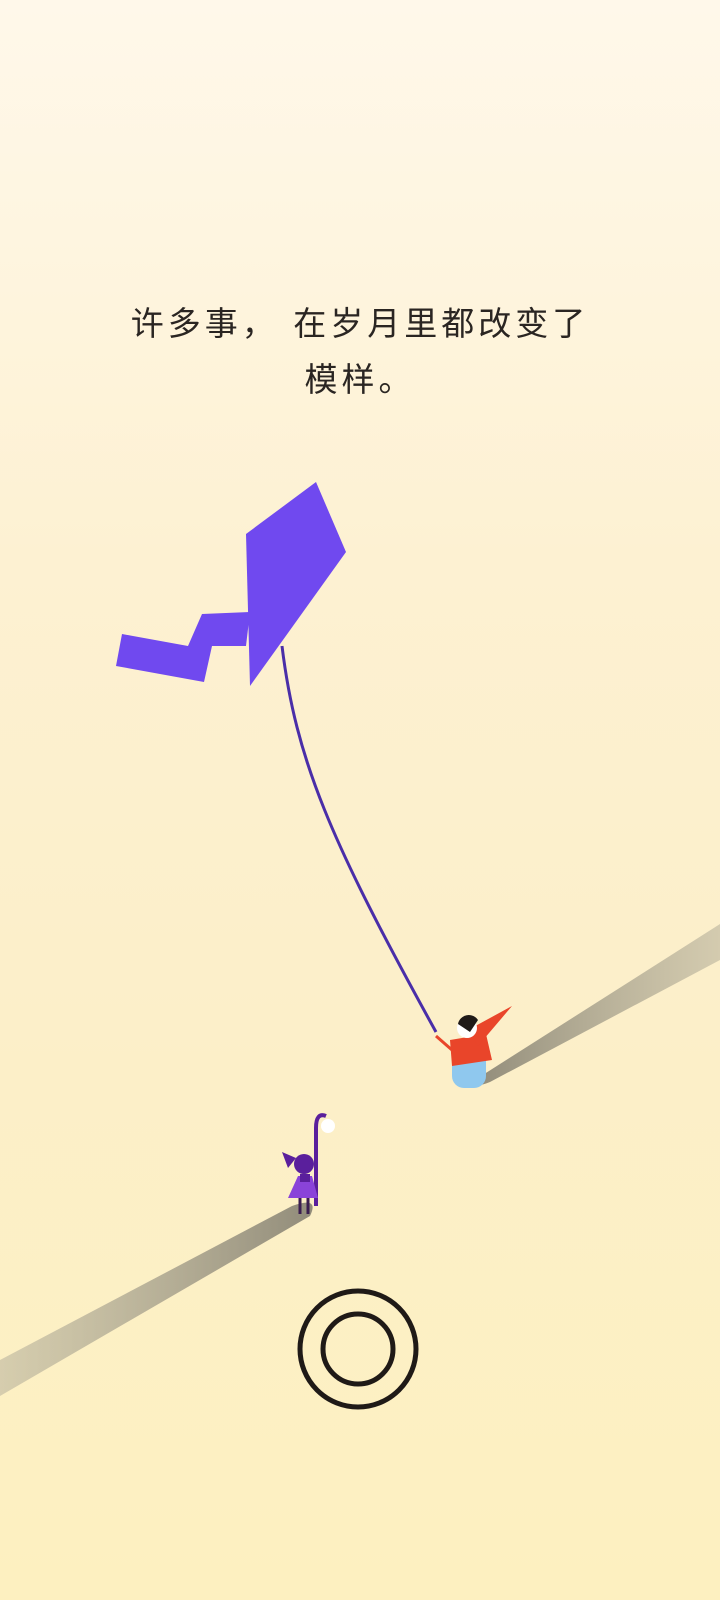  I want to click on action-button, so click(358, 1349).